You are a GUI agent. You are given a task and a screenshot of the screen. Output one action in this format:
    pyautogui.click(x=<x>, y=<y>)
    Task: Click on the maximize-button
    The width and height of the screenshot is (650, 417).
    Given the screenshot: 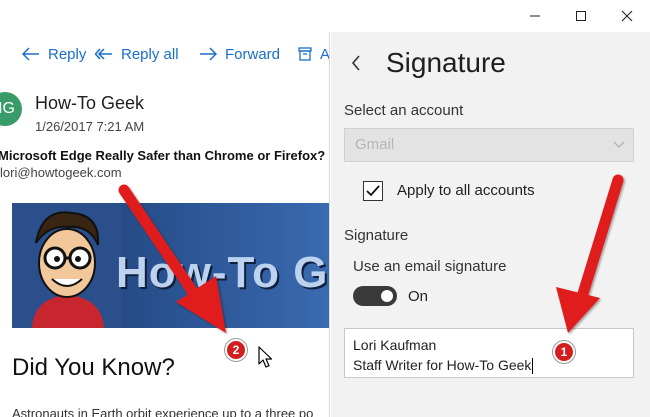 What is the action you would take?
    pyautogui.click(x=581, y=16)
    